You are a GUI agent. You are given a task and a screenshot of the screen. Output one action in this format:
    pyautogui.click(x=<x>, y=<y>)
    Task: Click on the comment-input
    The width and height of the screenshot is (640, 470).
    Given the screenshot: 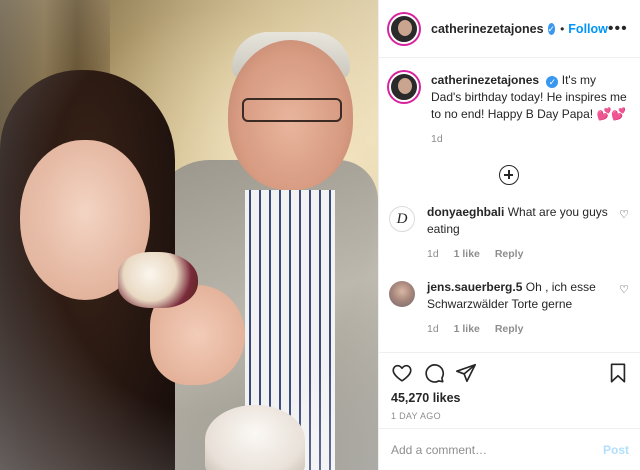 What is the action you would take?
    pyautogui.click(x=497, y=449)
    